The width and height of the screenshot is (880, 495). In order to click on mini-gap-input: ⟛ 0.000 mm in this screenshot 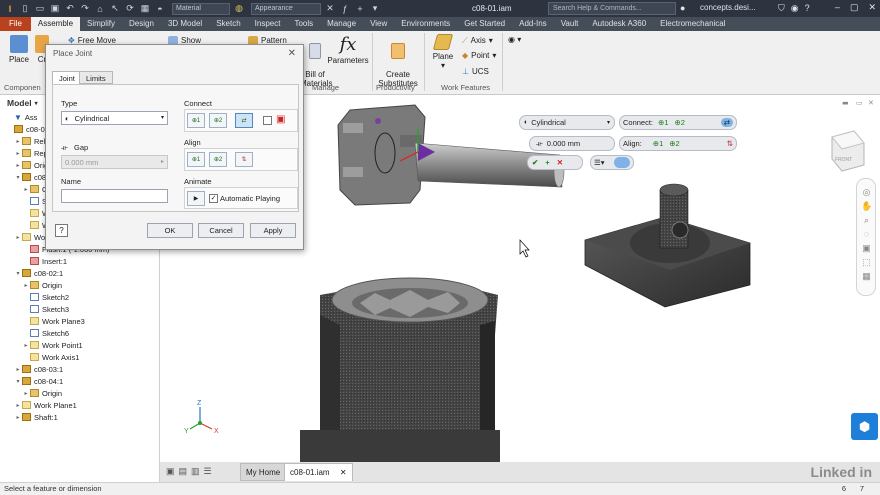, I will do `click(572, 143)`.